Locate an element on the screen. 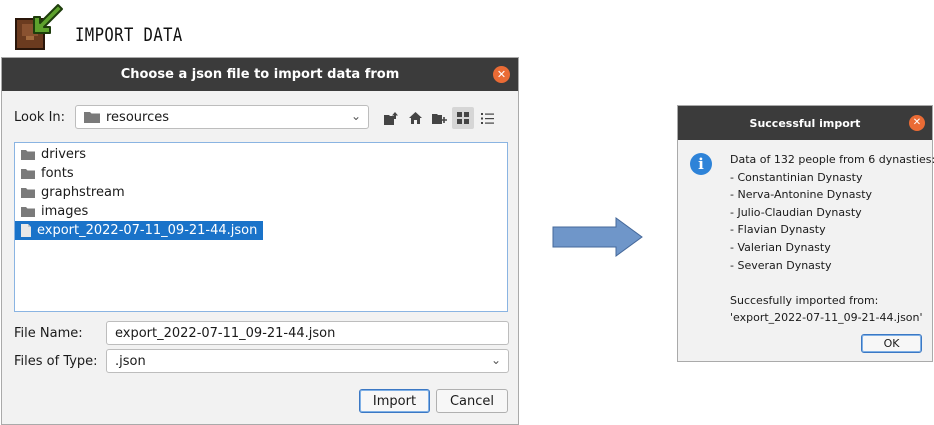 This screenshot has height=425, width=934. home-icon is located at coordinates (415, 118).